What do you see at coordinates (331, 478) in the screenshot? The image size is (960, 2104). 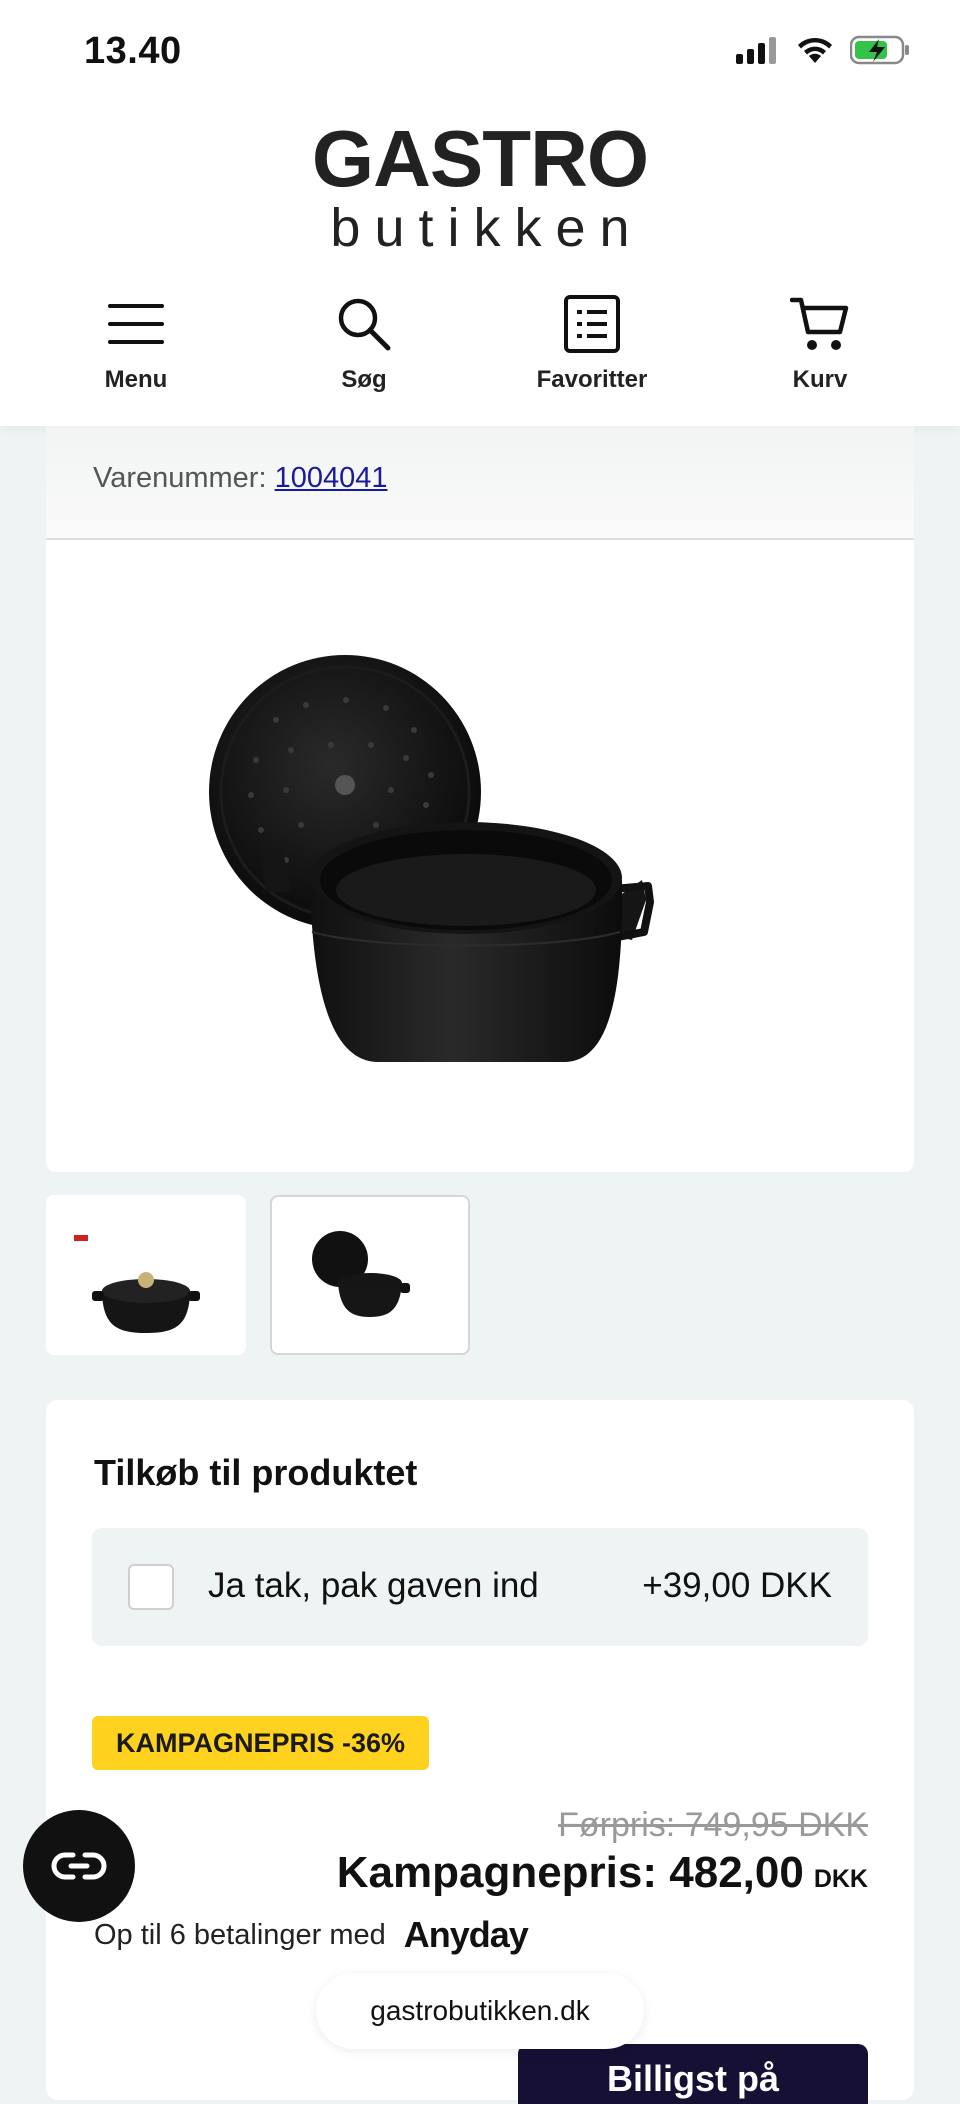 I see `sku-link: 1004041` at bounding box center [331, 478].